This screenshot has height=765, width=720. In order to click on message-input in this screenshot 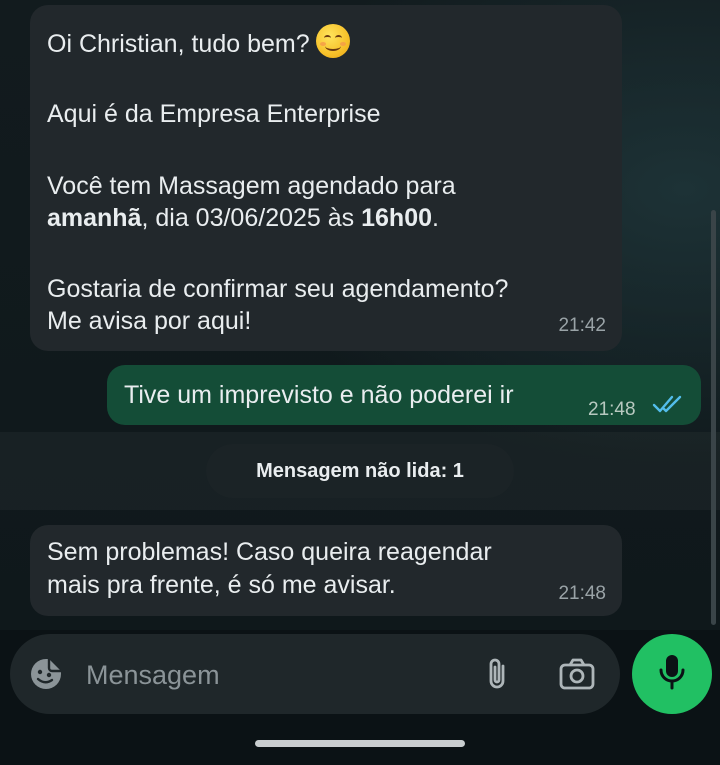, I will do `click(276, 675)`.